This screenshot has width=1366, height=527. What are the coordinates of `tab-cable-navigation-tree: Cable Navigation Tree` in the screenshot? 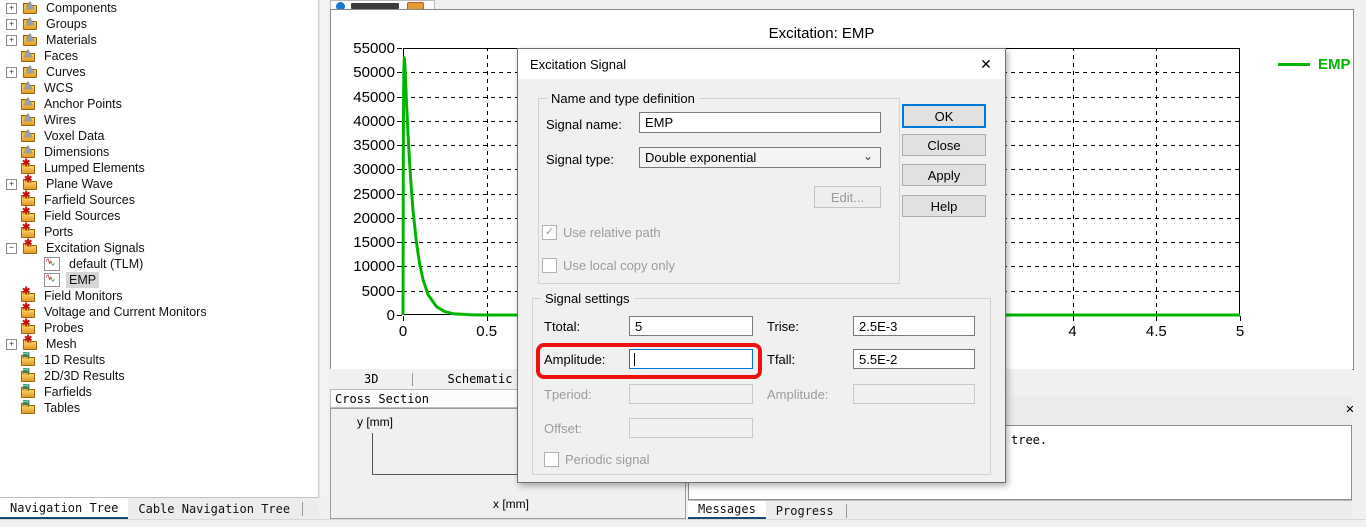 It's located at (214, 509).